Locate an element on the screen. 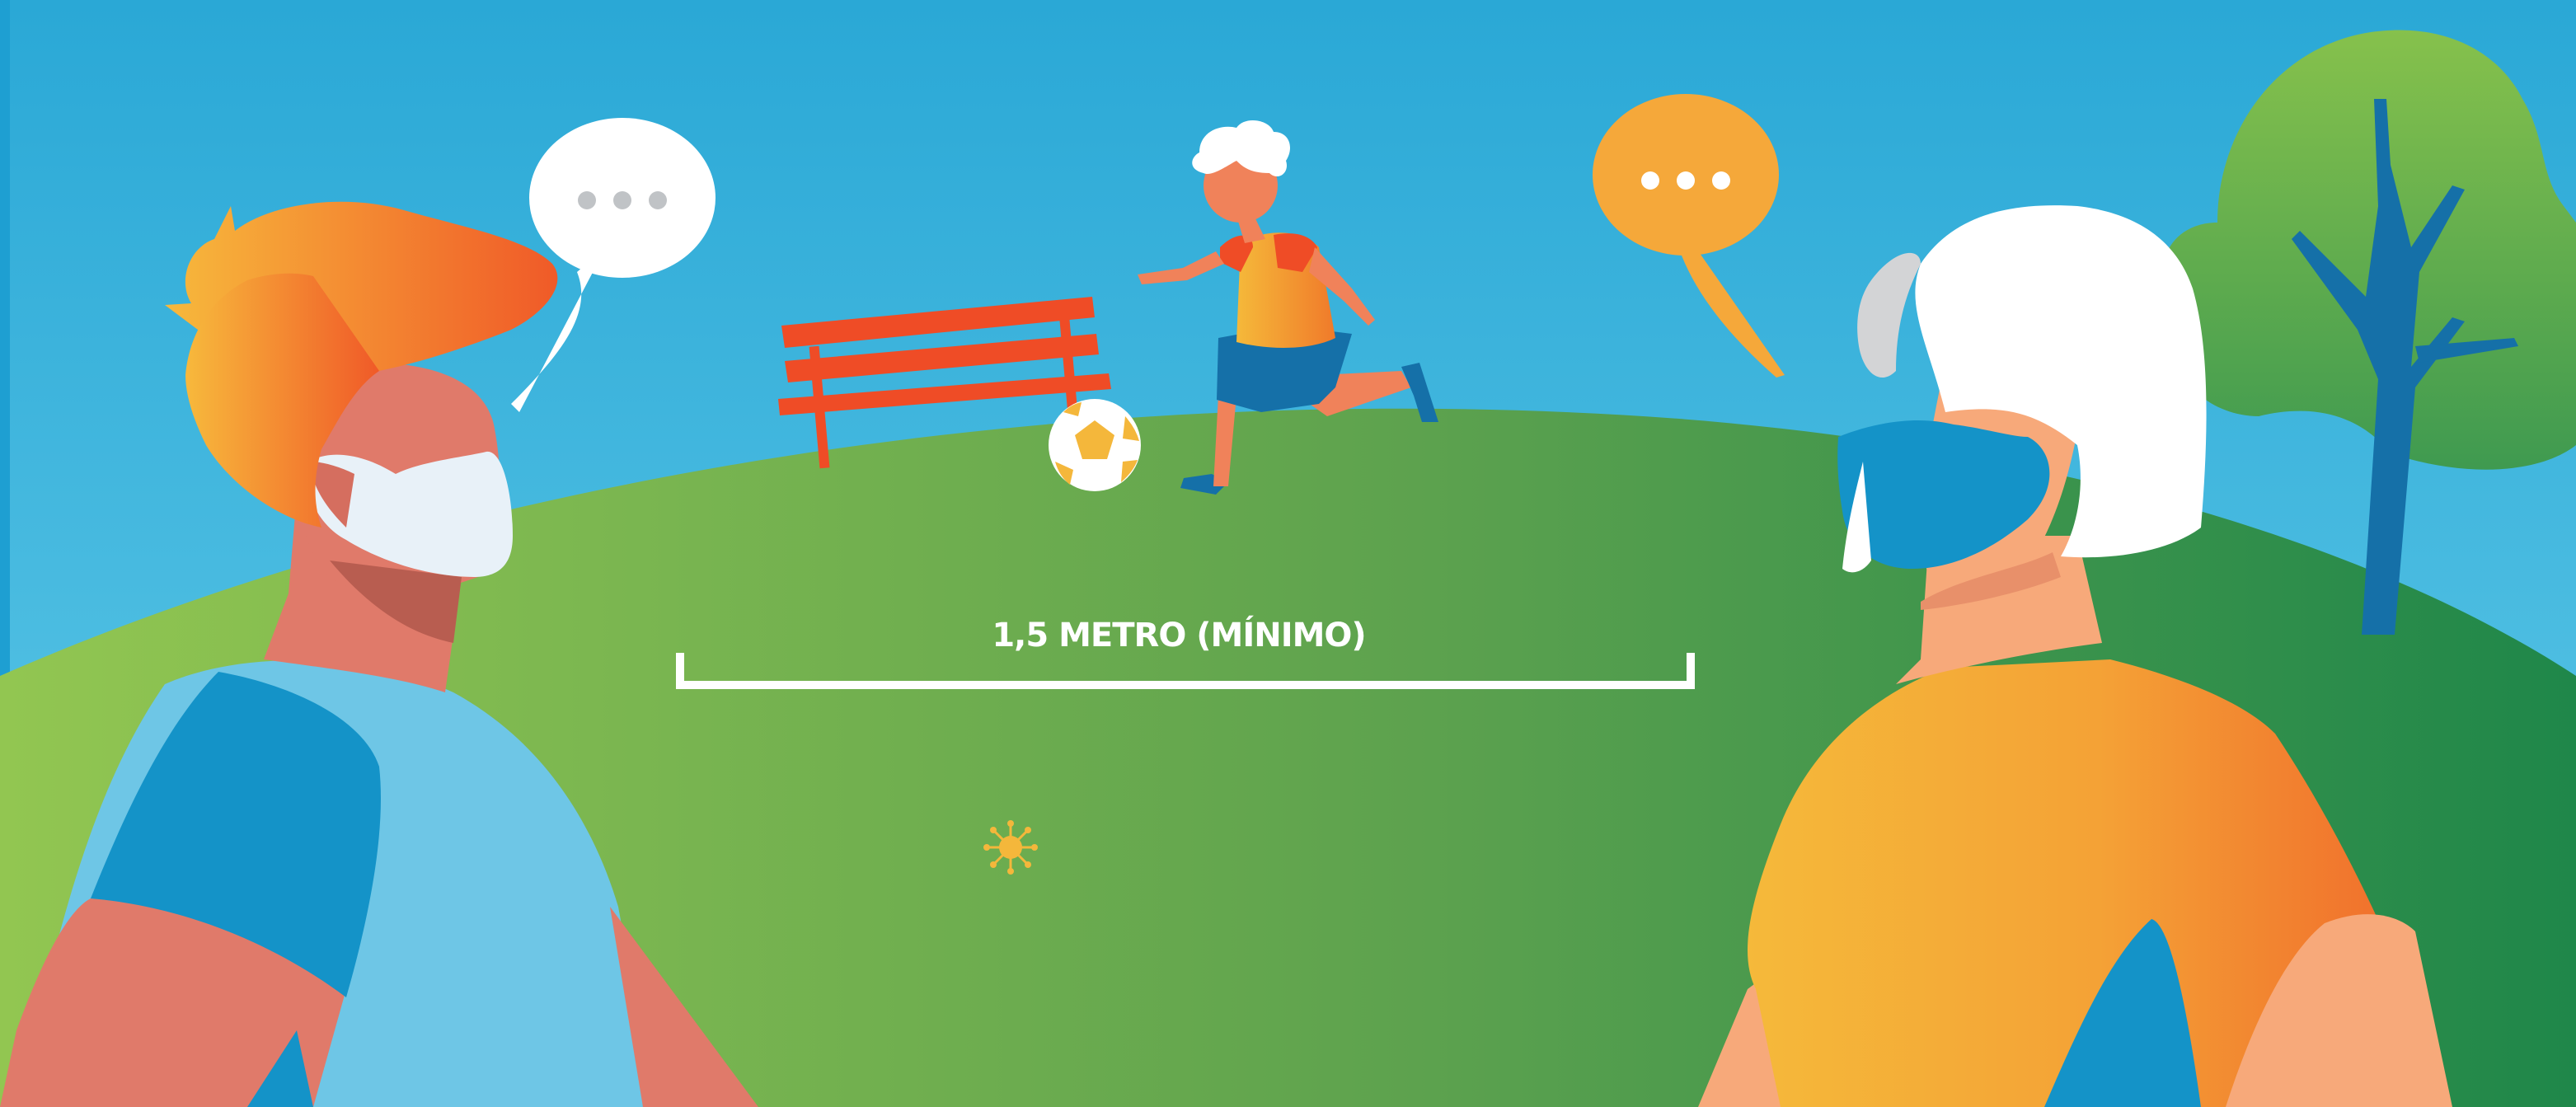  soccer-ball-icon is located at coordinates (1095, 445).